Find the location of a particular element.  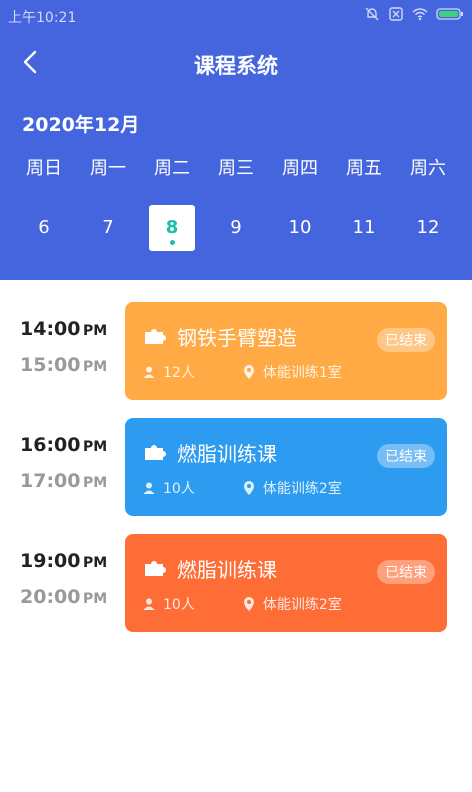

battery-icon is located at coordinates (450, 14).